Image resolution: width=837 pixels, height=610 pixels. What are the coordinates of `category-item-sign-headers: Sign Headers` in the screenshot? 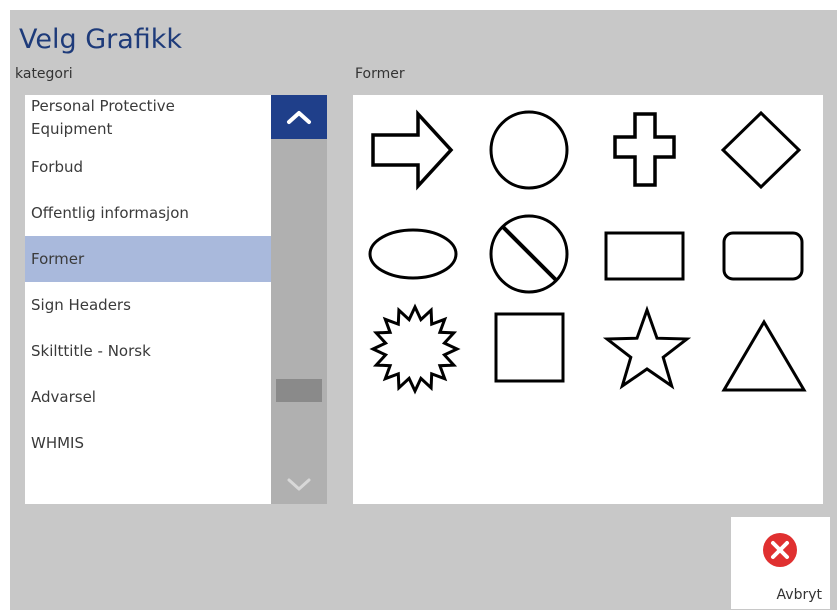 It's located at (148, 305).